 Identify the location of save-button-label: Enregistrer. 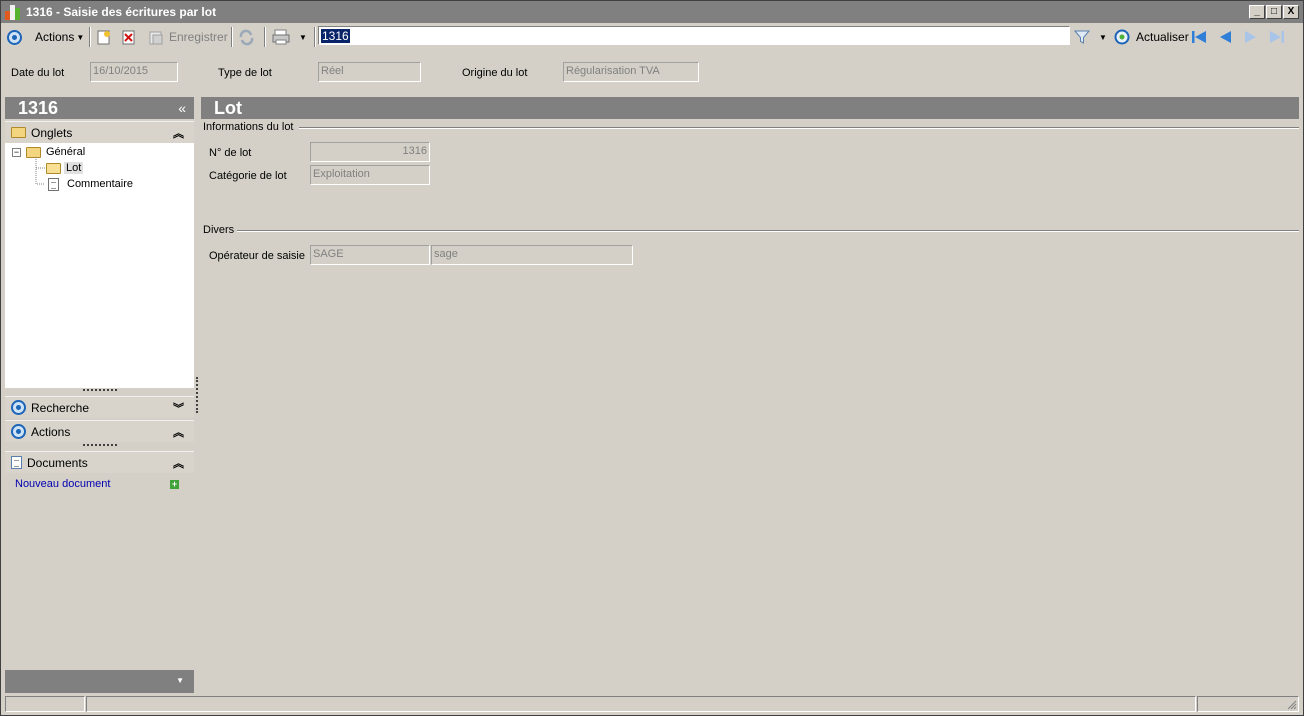
(198, 37).